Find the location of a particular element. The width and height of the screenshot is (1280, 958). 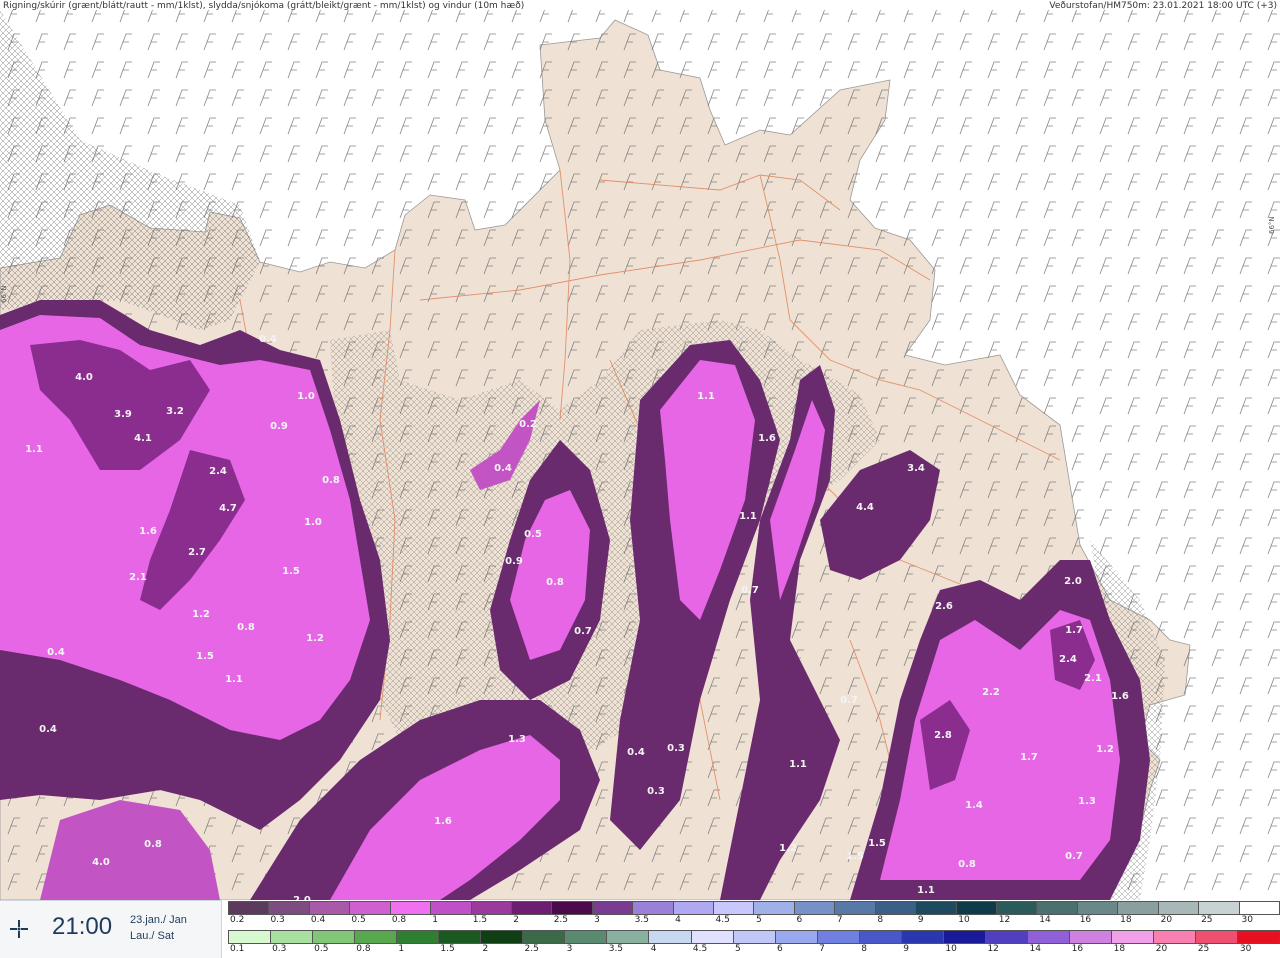

snow-scale-value: 3 is located at coordinates (597, 920).